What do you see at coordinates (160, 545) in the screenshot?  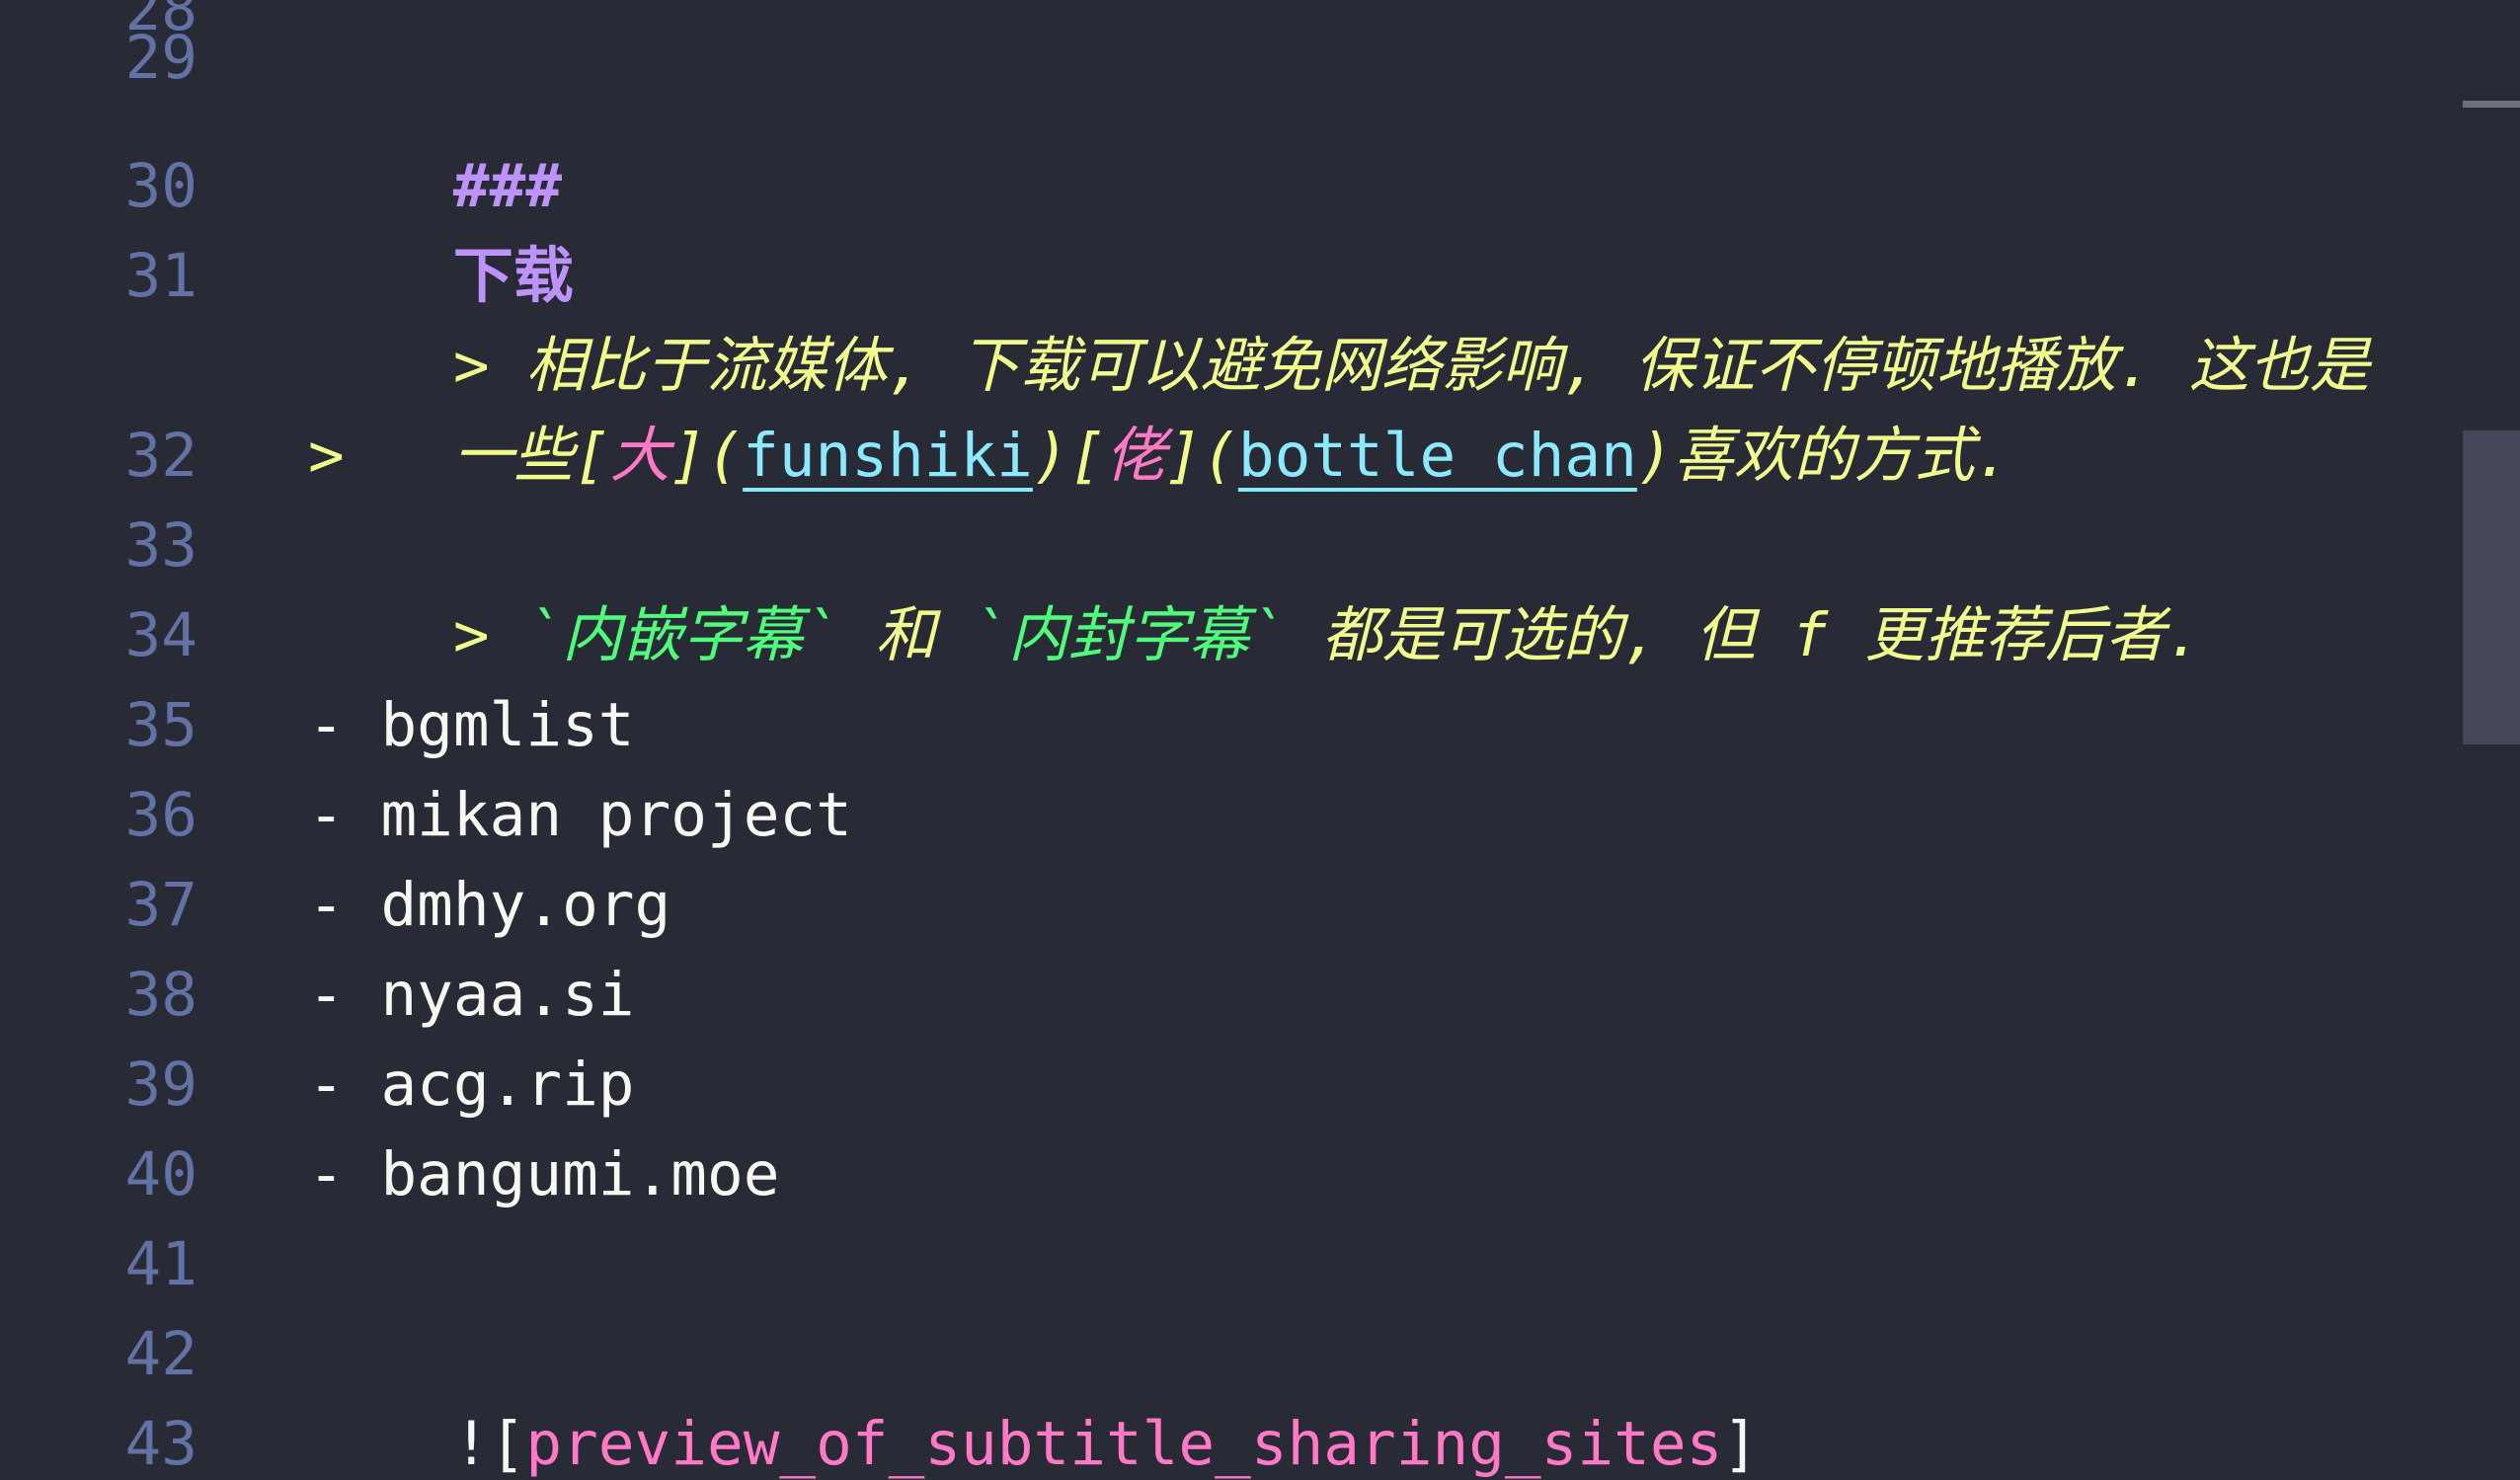 I see `line-number: 33` at bounding box center [160, 545].